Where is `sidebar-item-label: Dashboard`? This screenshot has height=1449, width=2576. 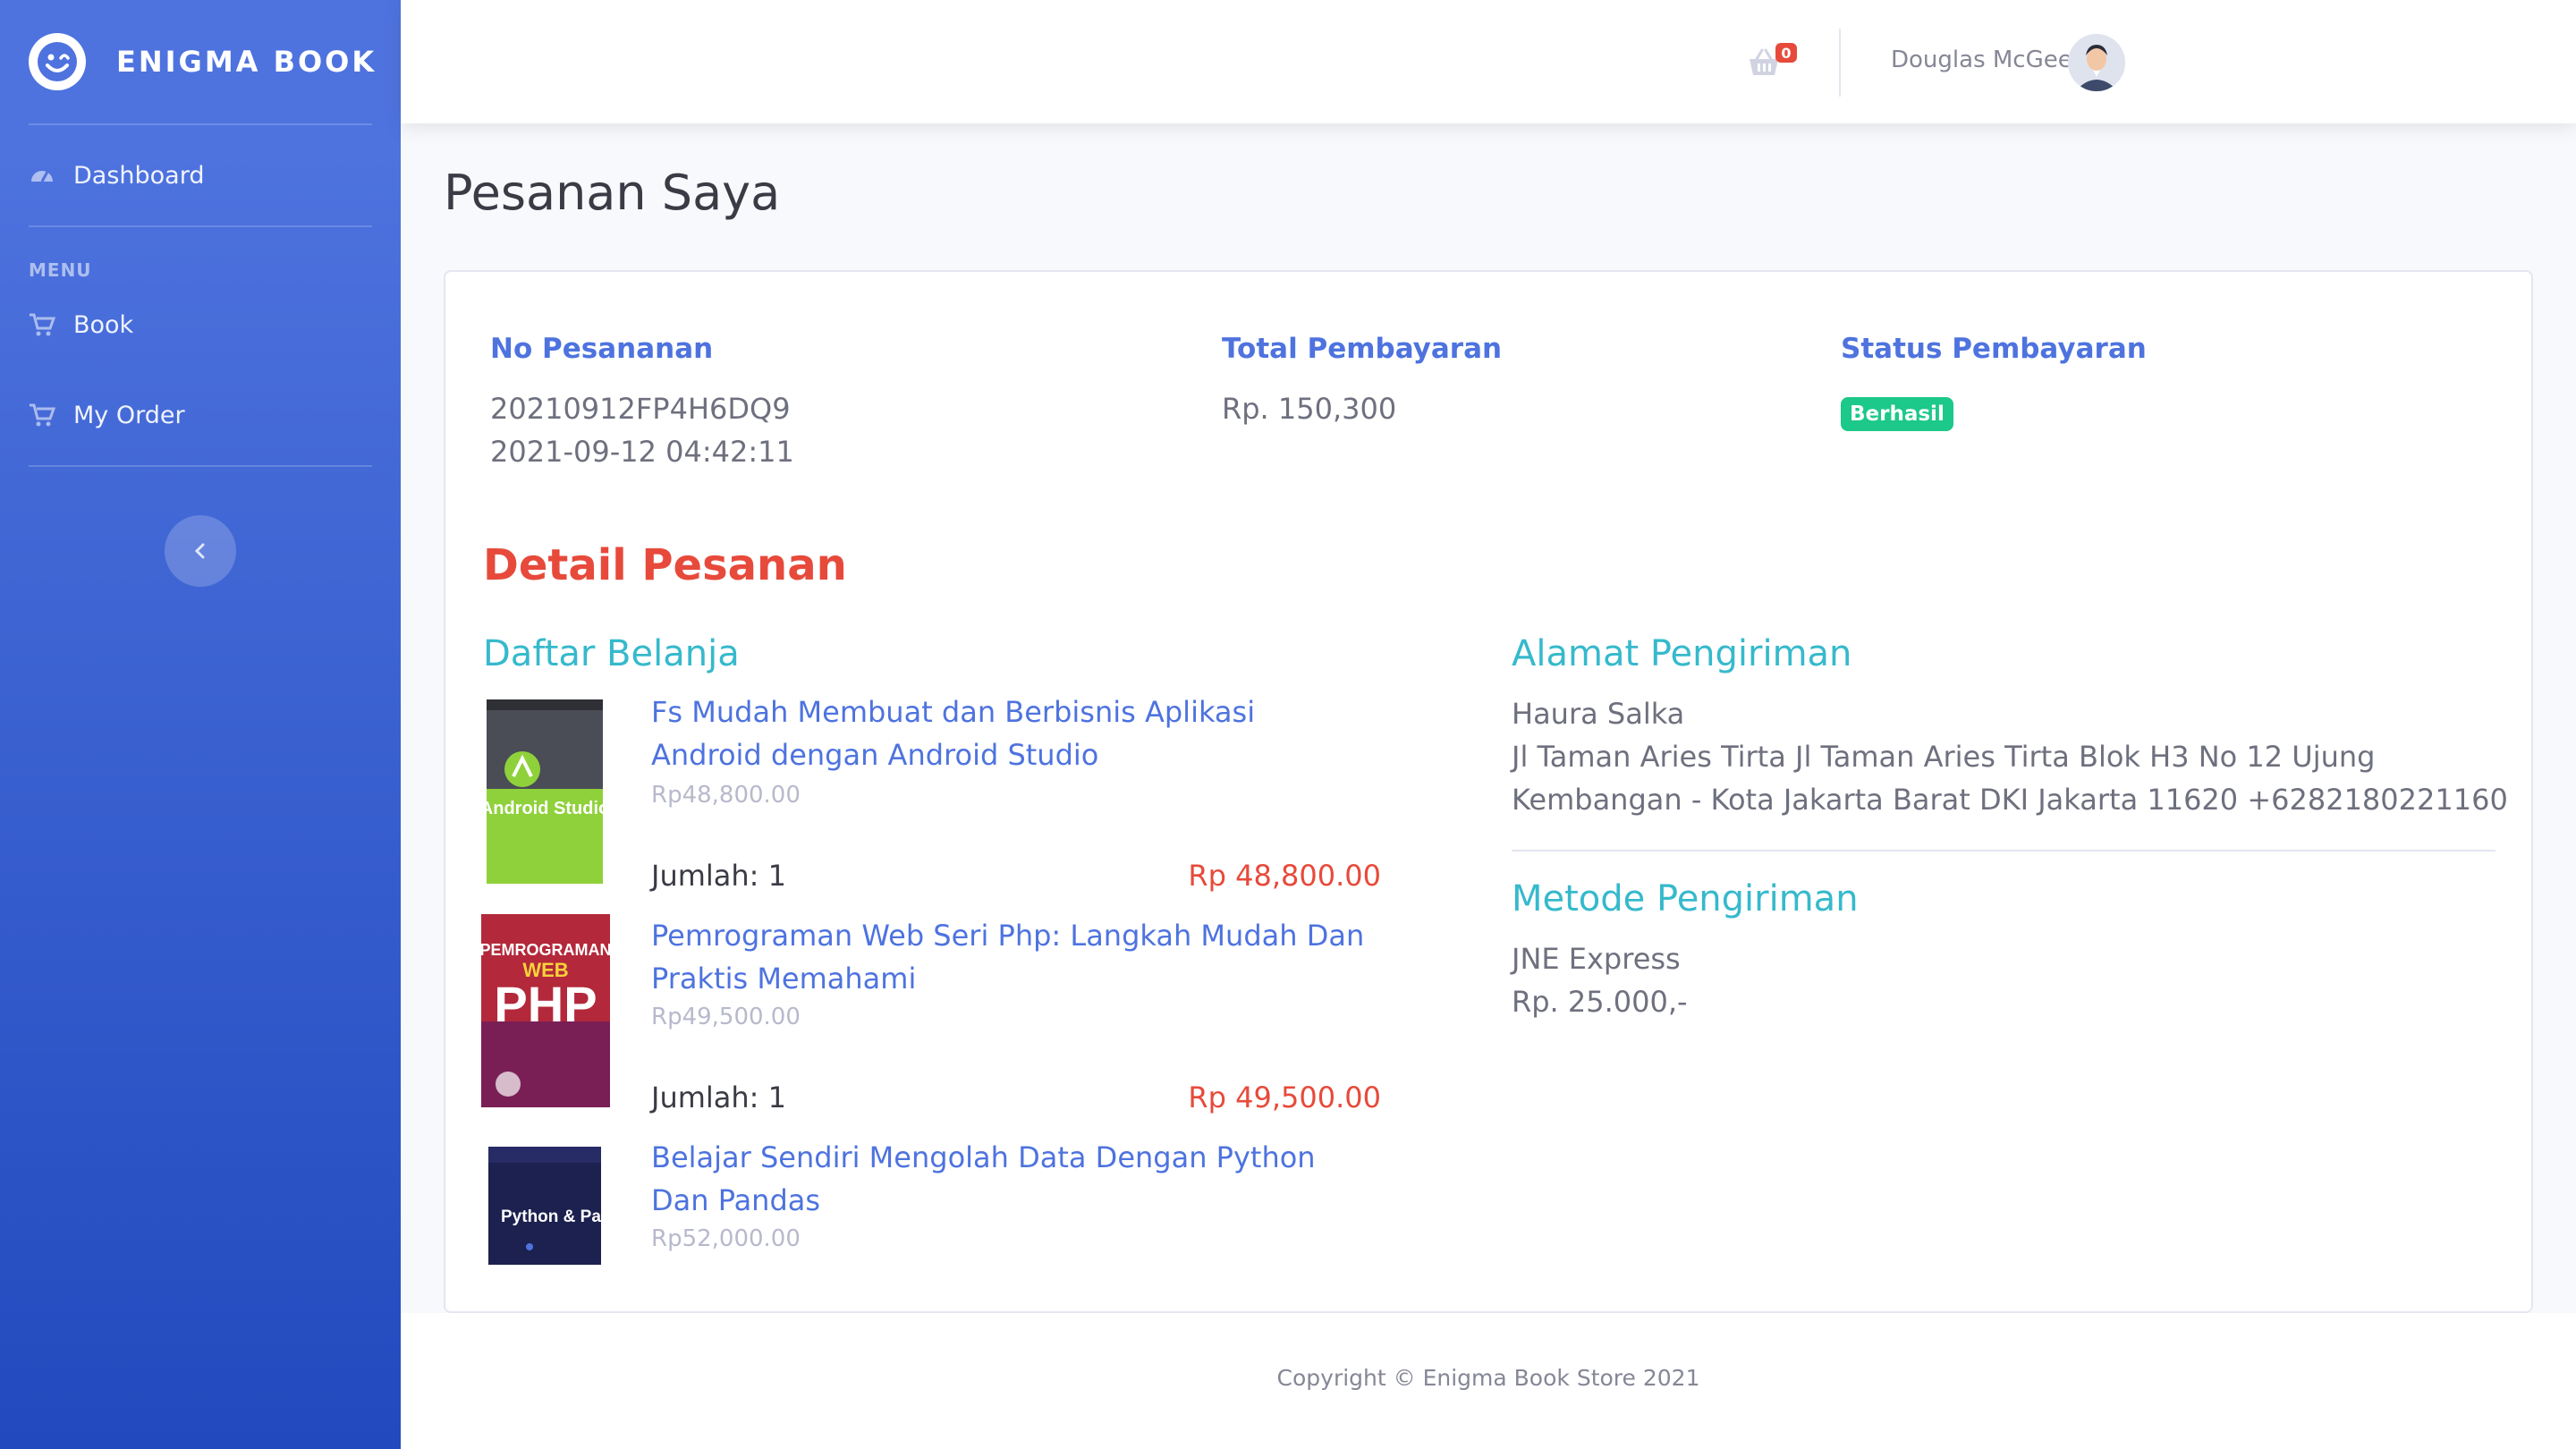 sidebar-item-label: Dashboard is located at coordinates (139, 175).